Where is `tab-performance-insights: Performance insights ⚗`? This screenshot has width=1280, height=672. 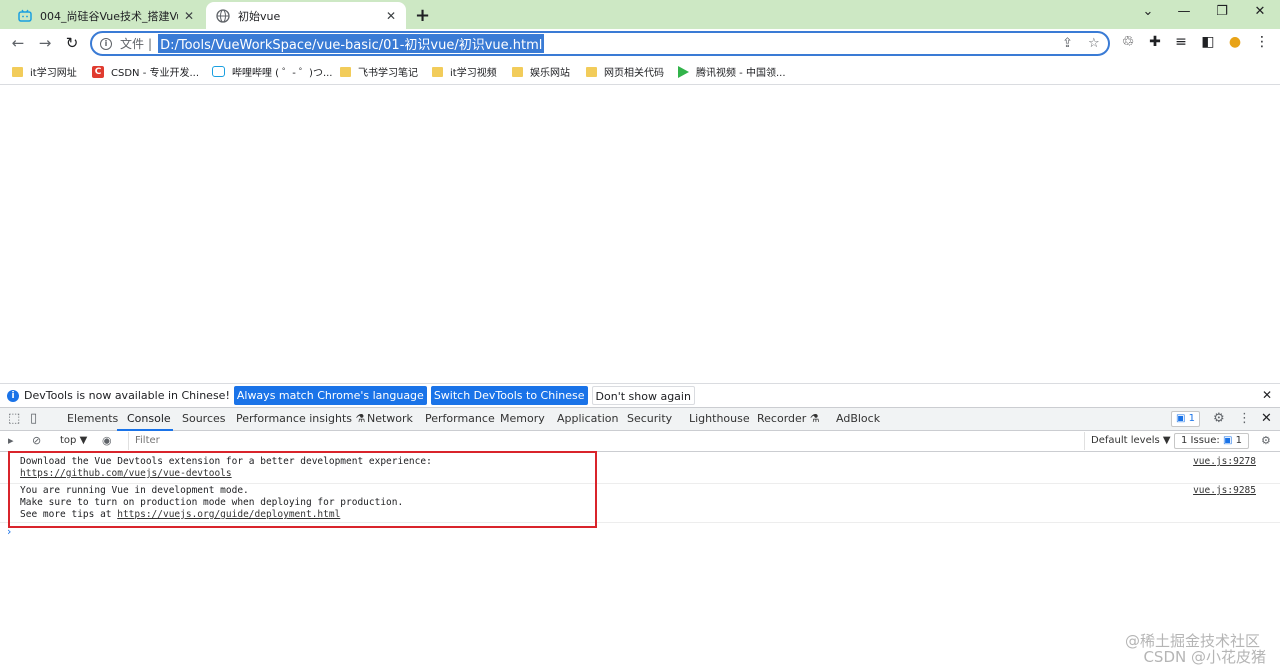
tab-performance-insights: Performance insights ⚗ is located at coordinates (300, 418).